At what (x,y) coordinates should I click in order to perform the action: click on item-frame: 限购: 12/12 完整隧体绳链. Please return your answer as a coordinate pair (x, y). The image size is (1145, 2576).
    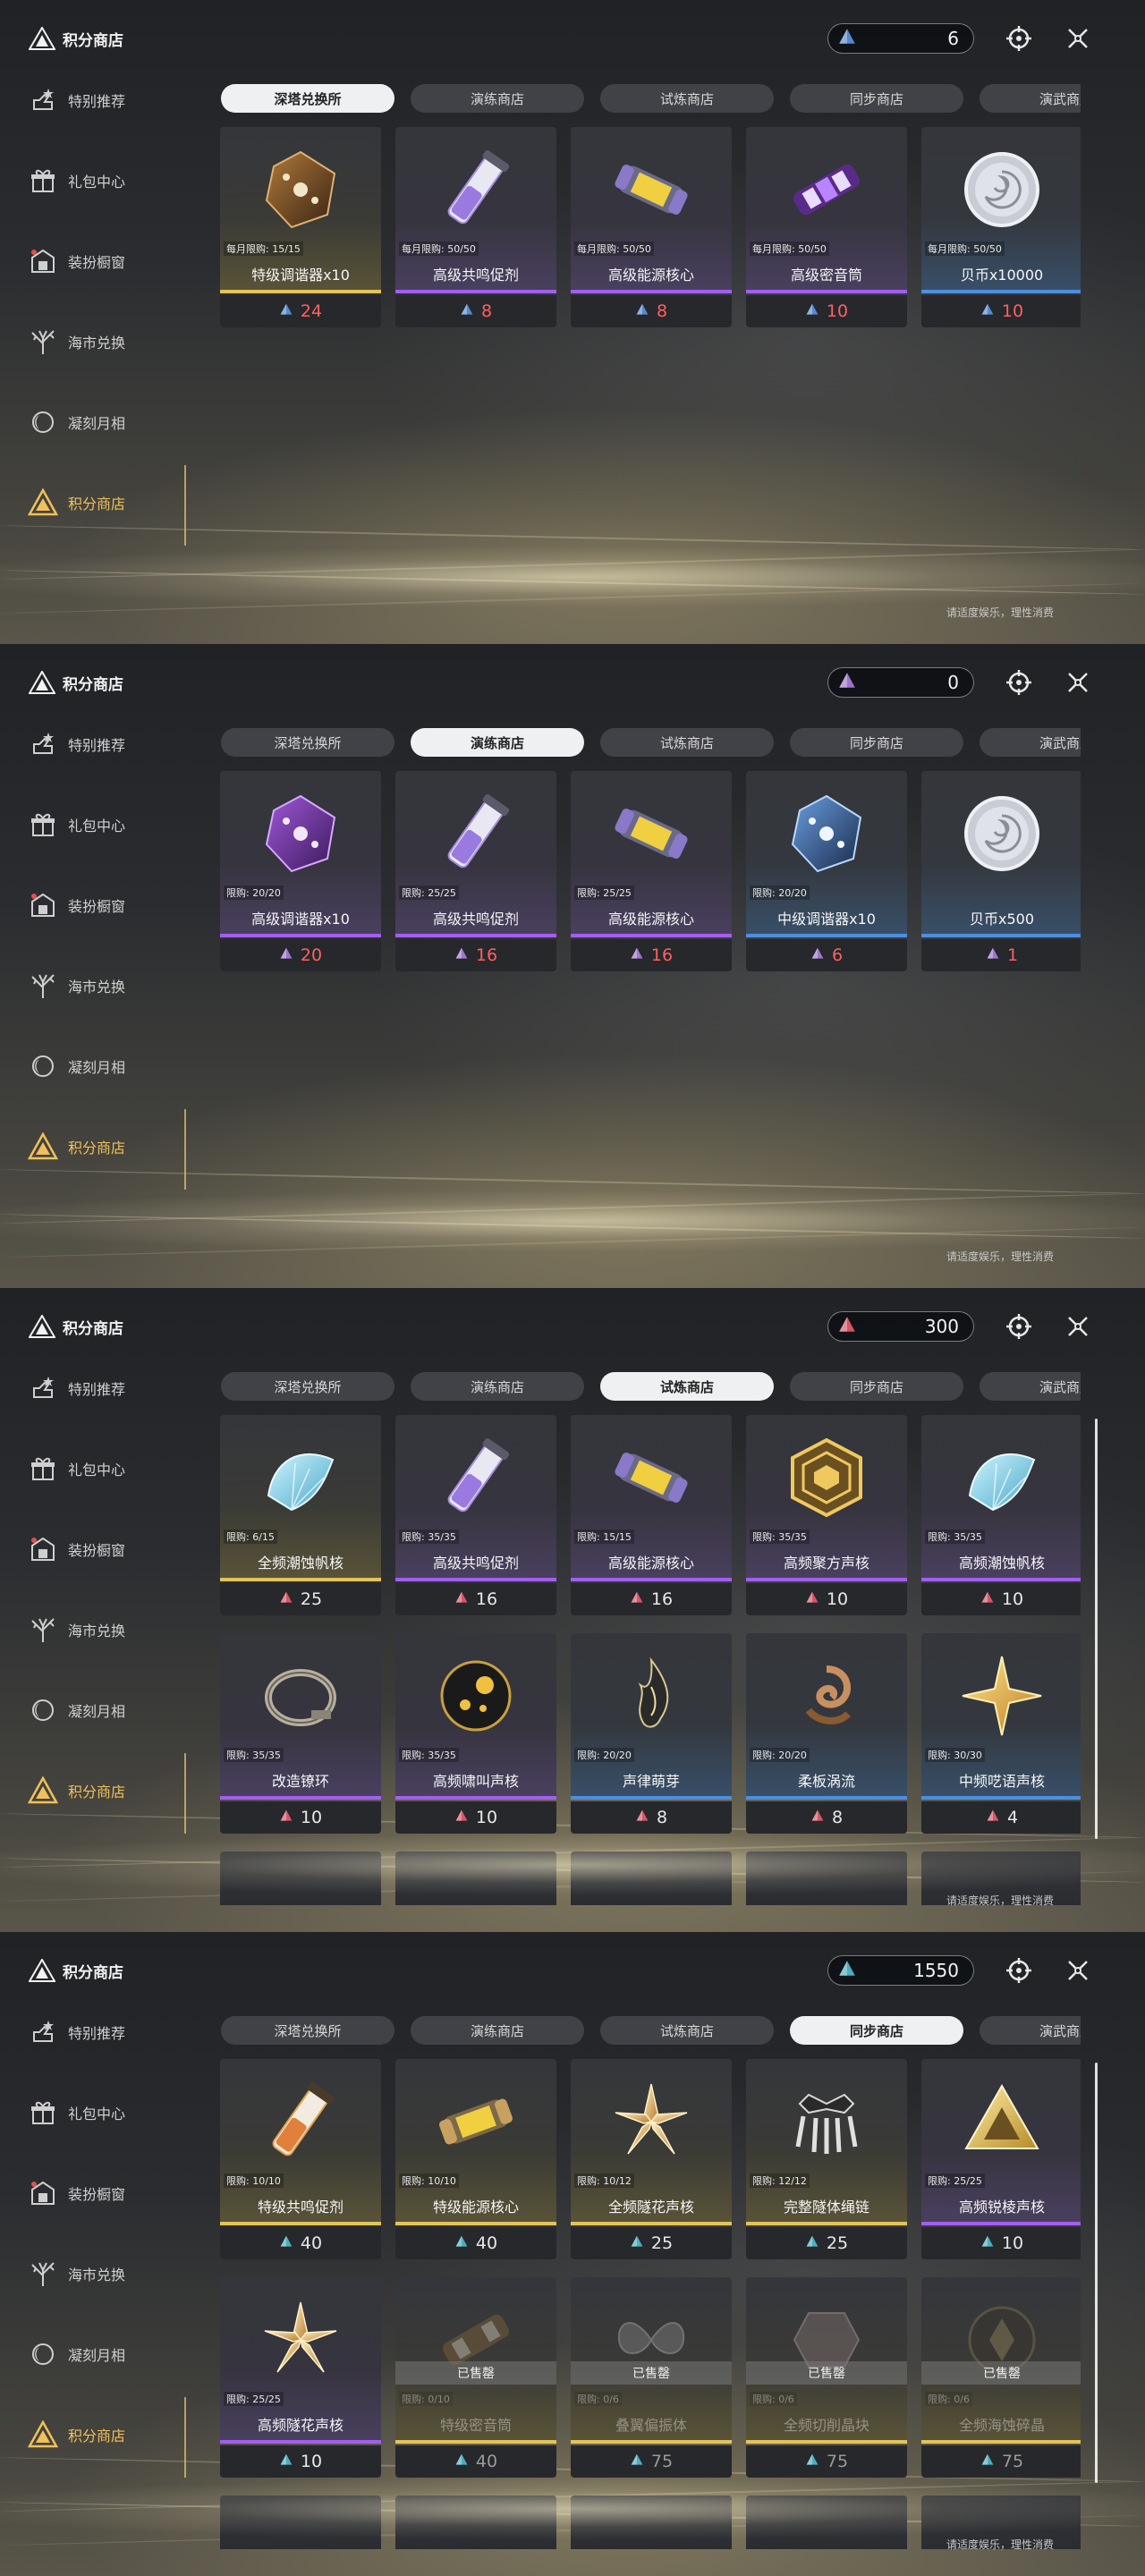
    Looking at the image, I should click on (826, 2142).